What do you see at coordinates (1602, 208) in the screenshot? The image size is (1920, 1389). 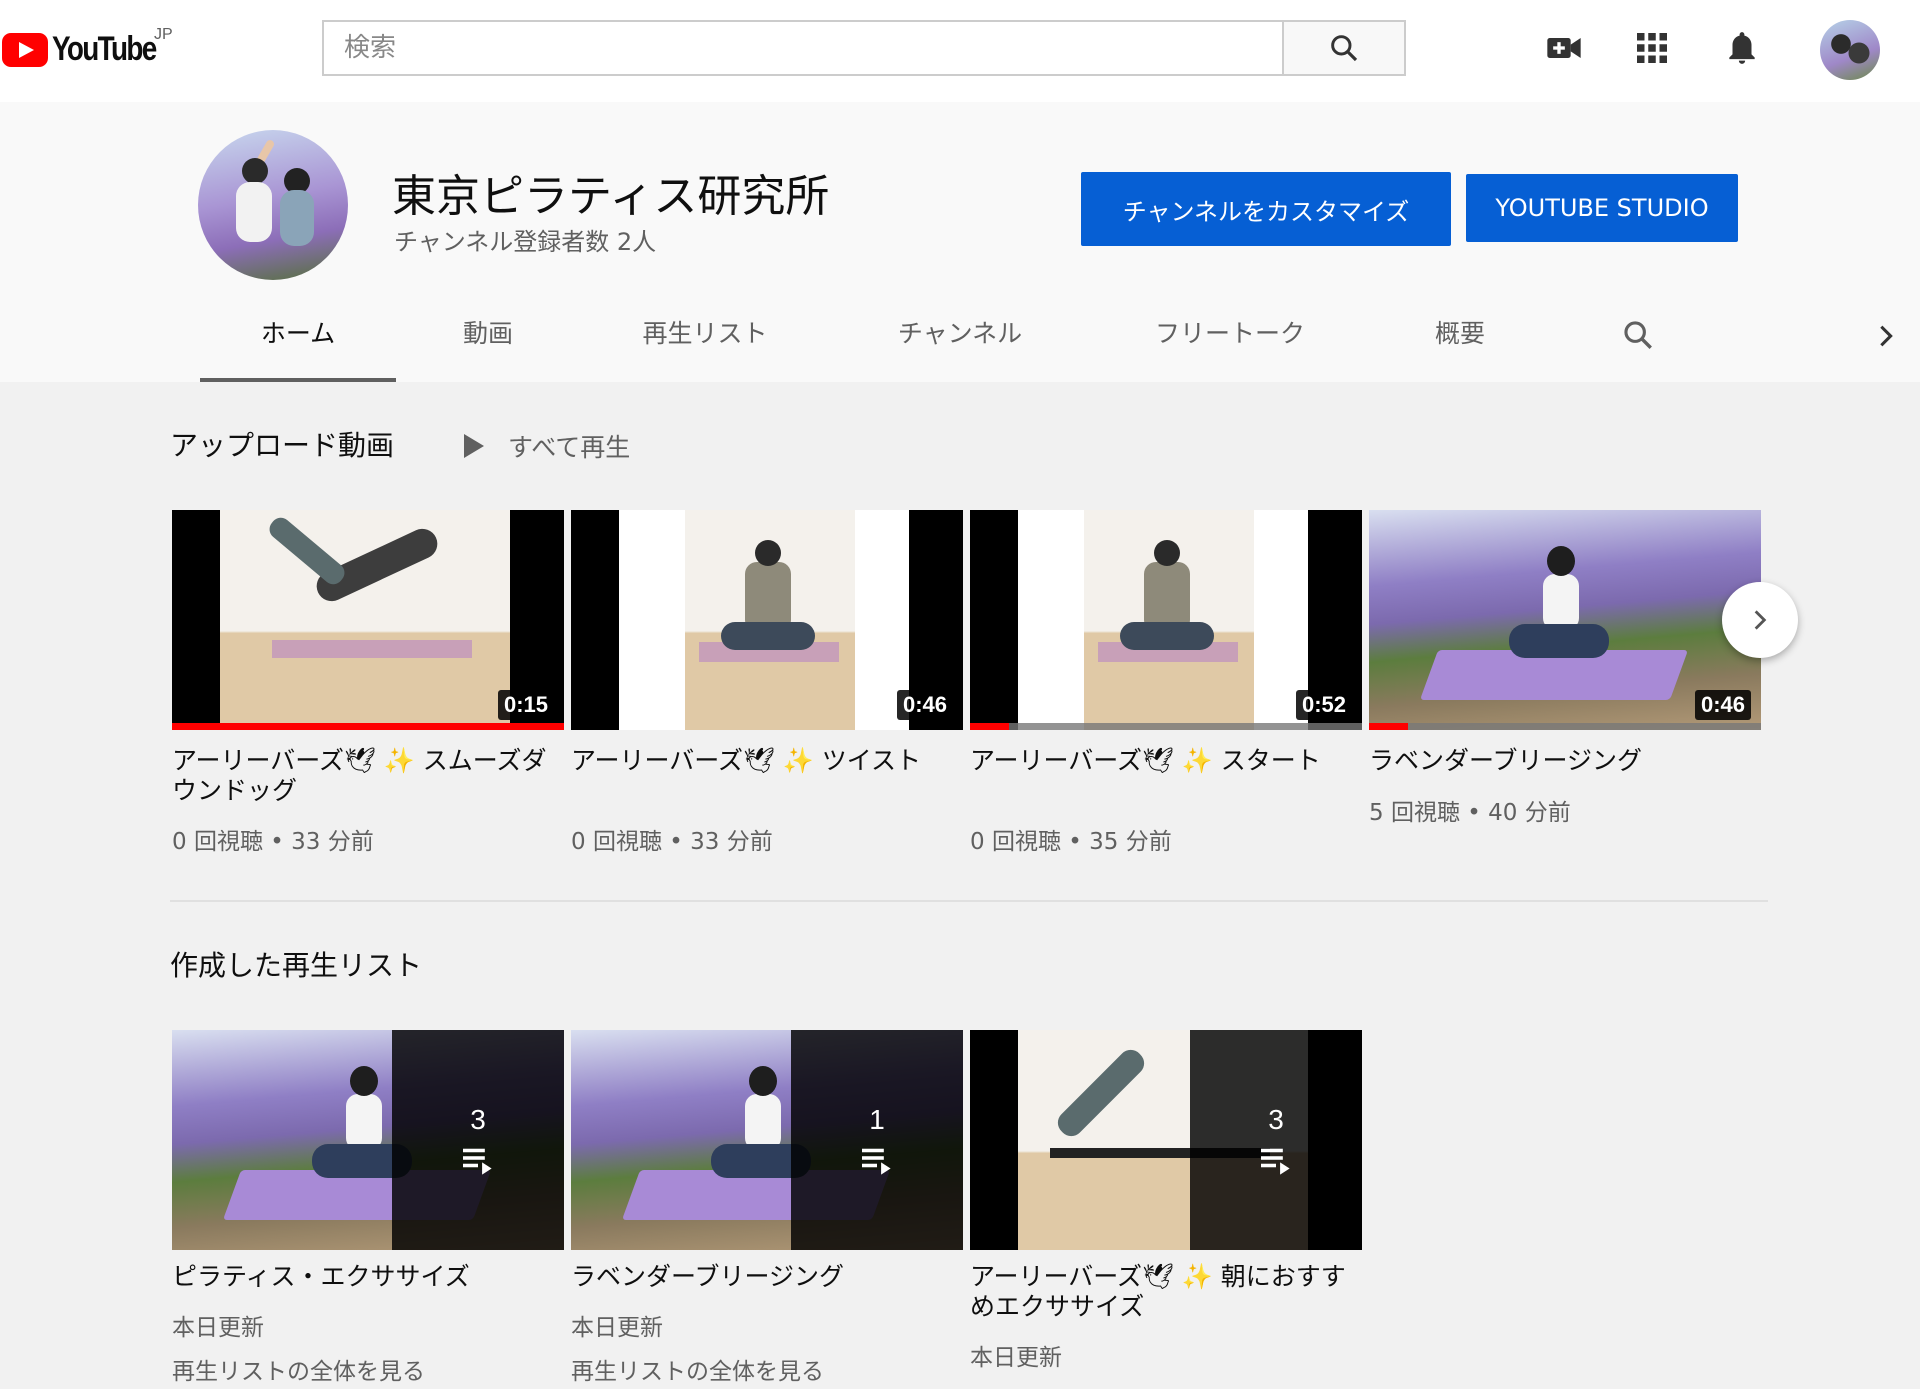 I see `youtube-studio-button: YOUTUBE STUDIO` at bounding box center [1602, 208].